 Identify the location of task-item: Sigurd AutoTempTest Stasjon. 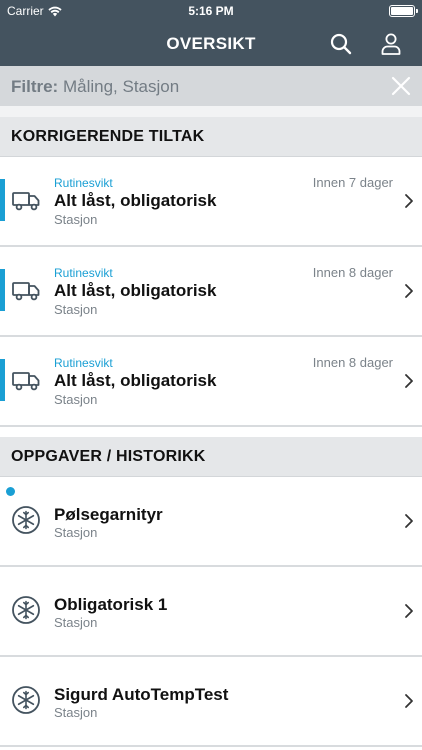
(211, 702).